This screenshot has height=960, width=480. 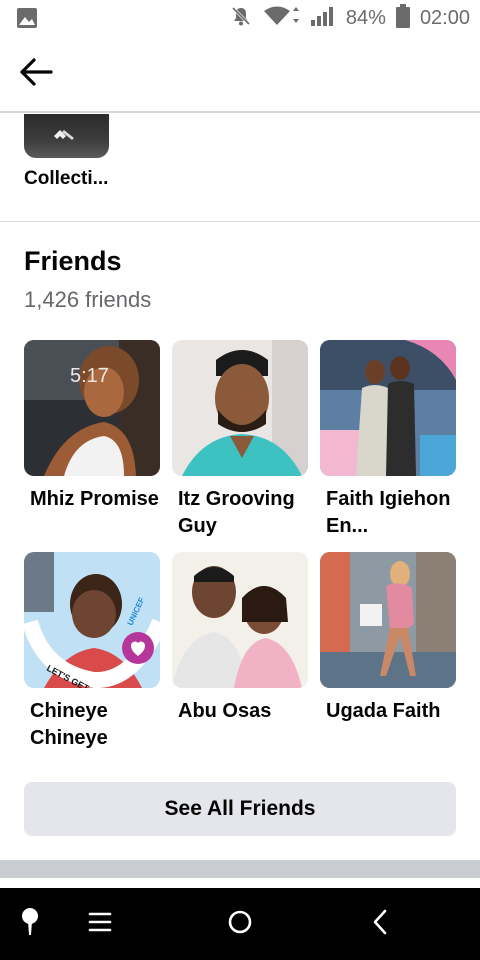 I want to click on collection-thumbnail, so click(x=66, y=136).